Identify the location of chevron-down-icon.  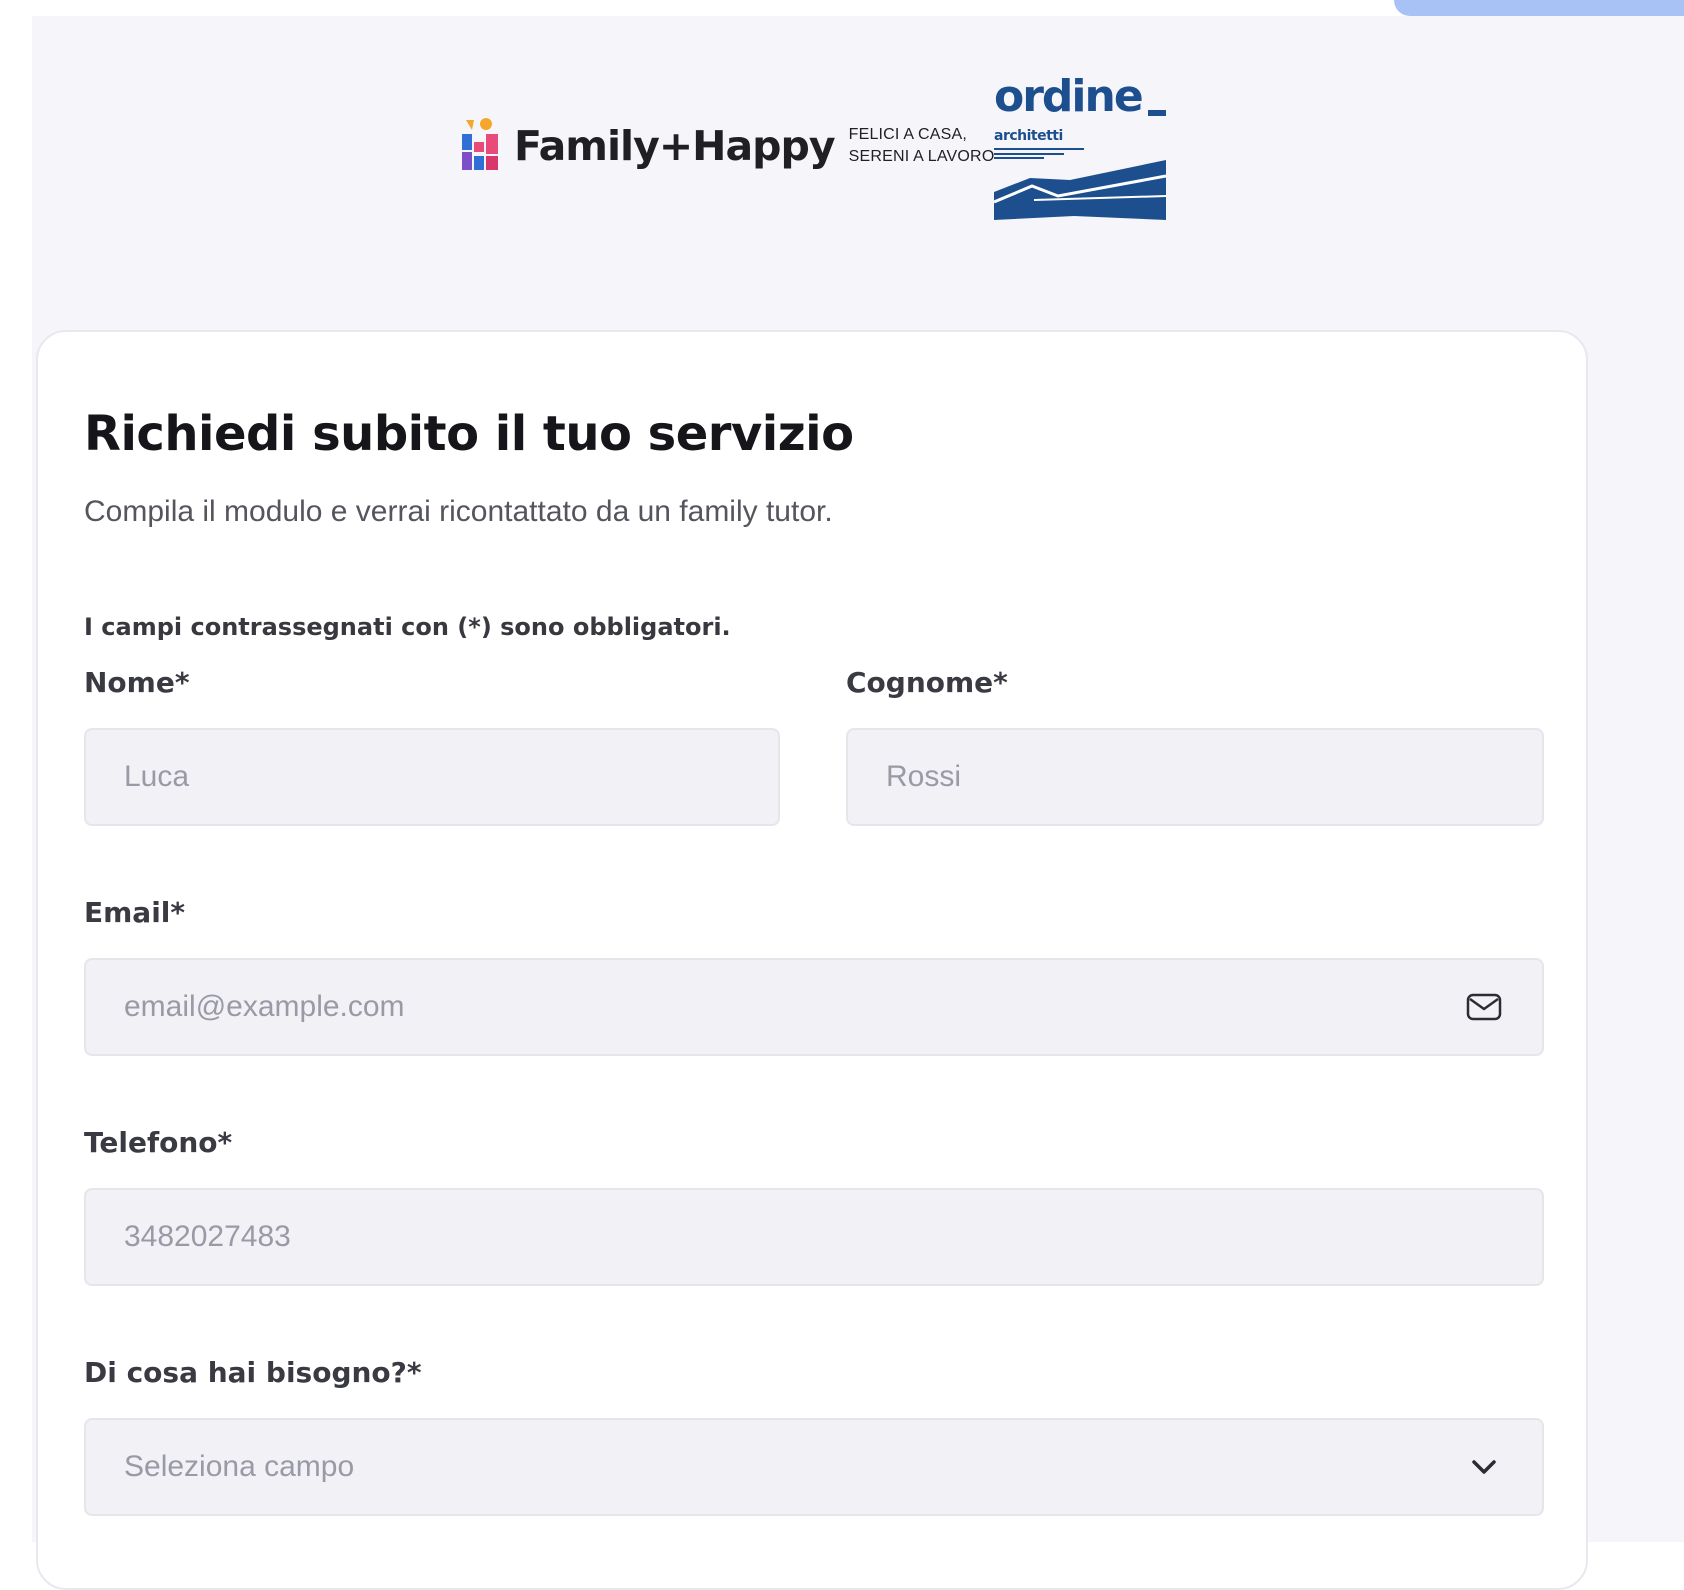
(1484, 1467).